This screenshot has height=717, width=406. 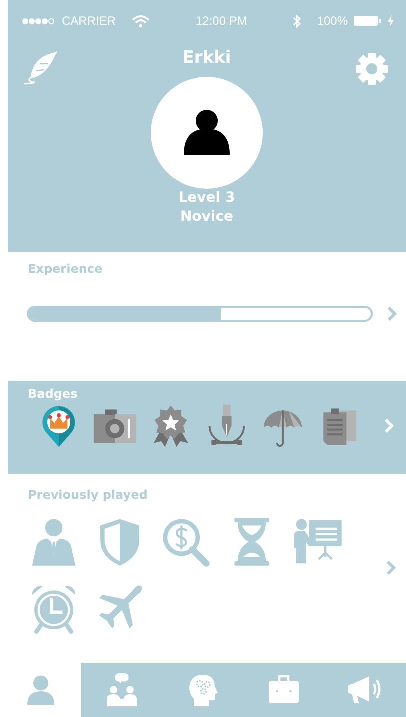 What do you see at coordinates (222, 21) in the screenshot?
I see `status-time: 12:00 PM` at bounding box center [222, 21].